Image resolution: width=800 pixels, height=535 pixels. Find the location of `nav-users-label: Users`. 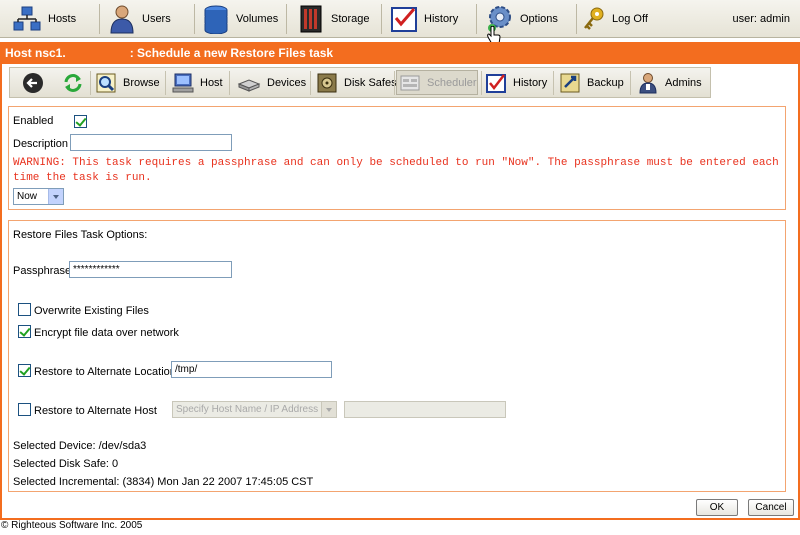

nav-users-label: Users is located at coordinates (156, 19).